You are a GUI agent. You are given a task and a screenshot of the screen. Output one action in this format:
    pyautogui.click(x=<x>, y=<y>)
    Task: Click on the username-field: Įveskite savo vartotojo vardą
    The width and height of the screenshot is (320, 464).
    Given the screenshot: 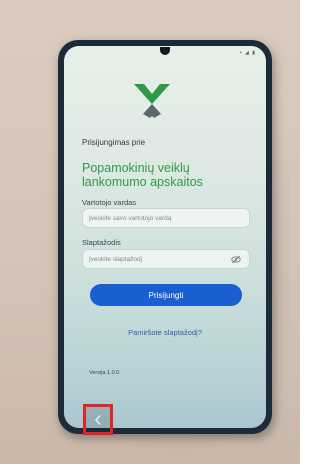 What is the action you would take?
    pyautogui.click(x=166, y=218)
    